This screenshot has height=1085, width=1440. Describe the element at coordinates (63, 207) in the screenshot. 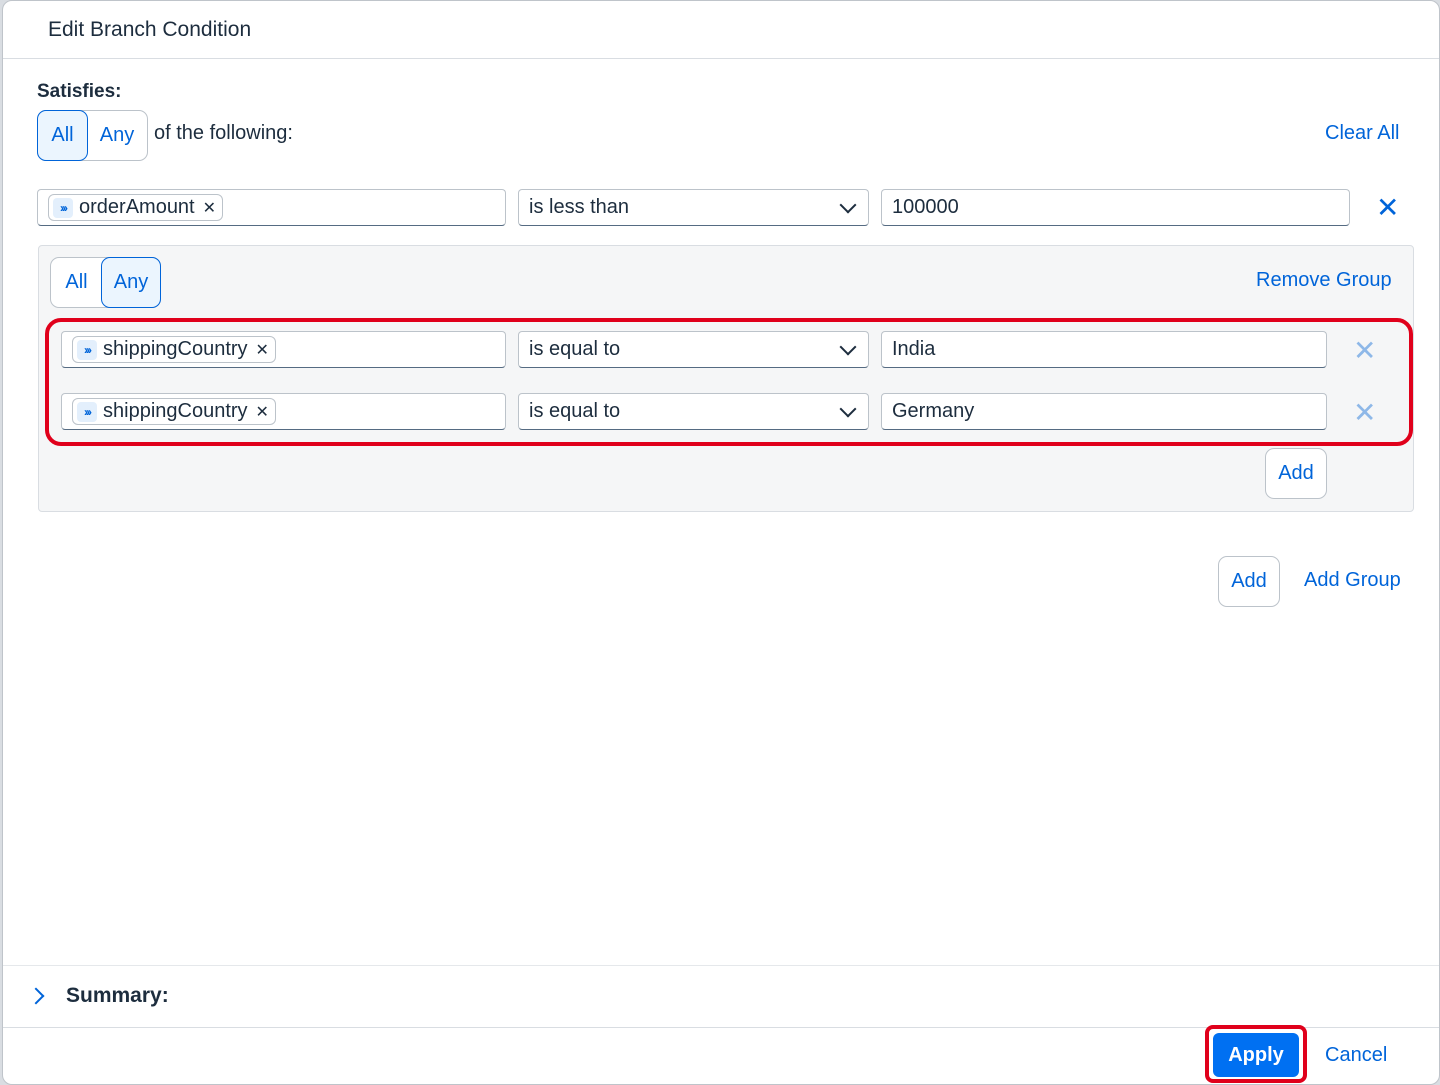

I see `expression-icon: ›››` at that location.